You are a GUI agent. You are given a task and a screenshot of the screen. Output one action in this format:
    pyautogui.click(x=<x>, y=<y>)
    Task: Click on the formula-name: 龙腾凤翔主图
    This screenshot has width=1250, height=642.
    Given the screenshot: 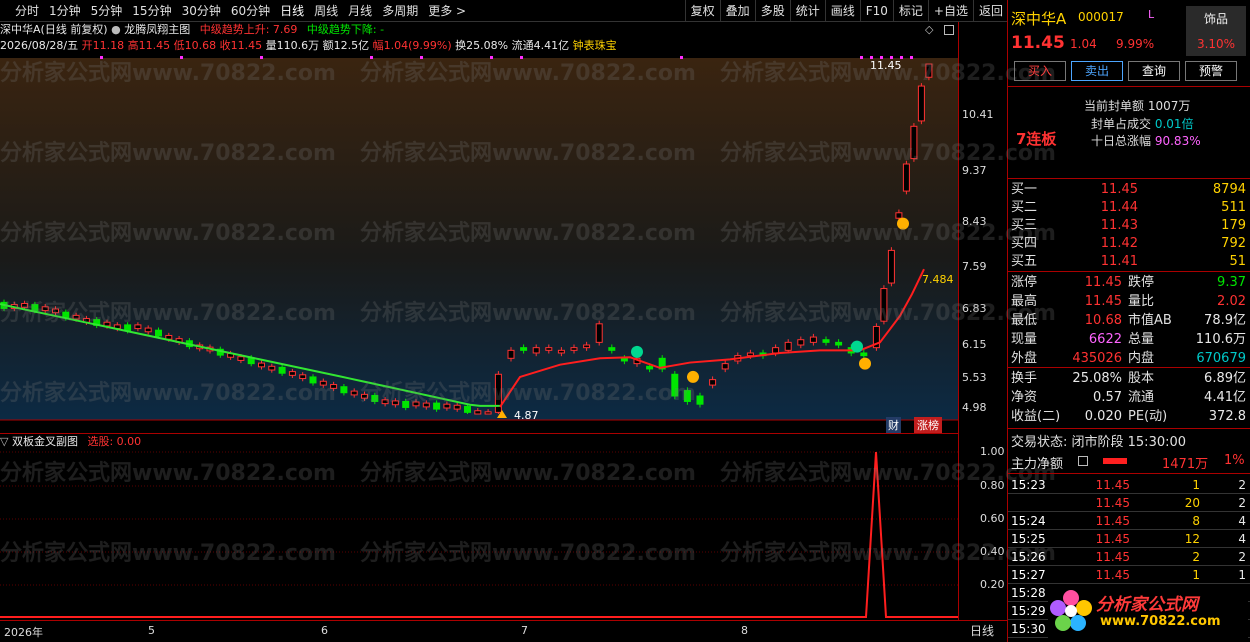 What is the action you would take?
    pyautogui.click(x=157, y=29)
    